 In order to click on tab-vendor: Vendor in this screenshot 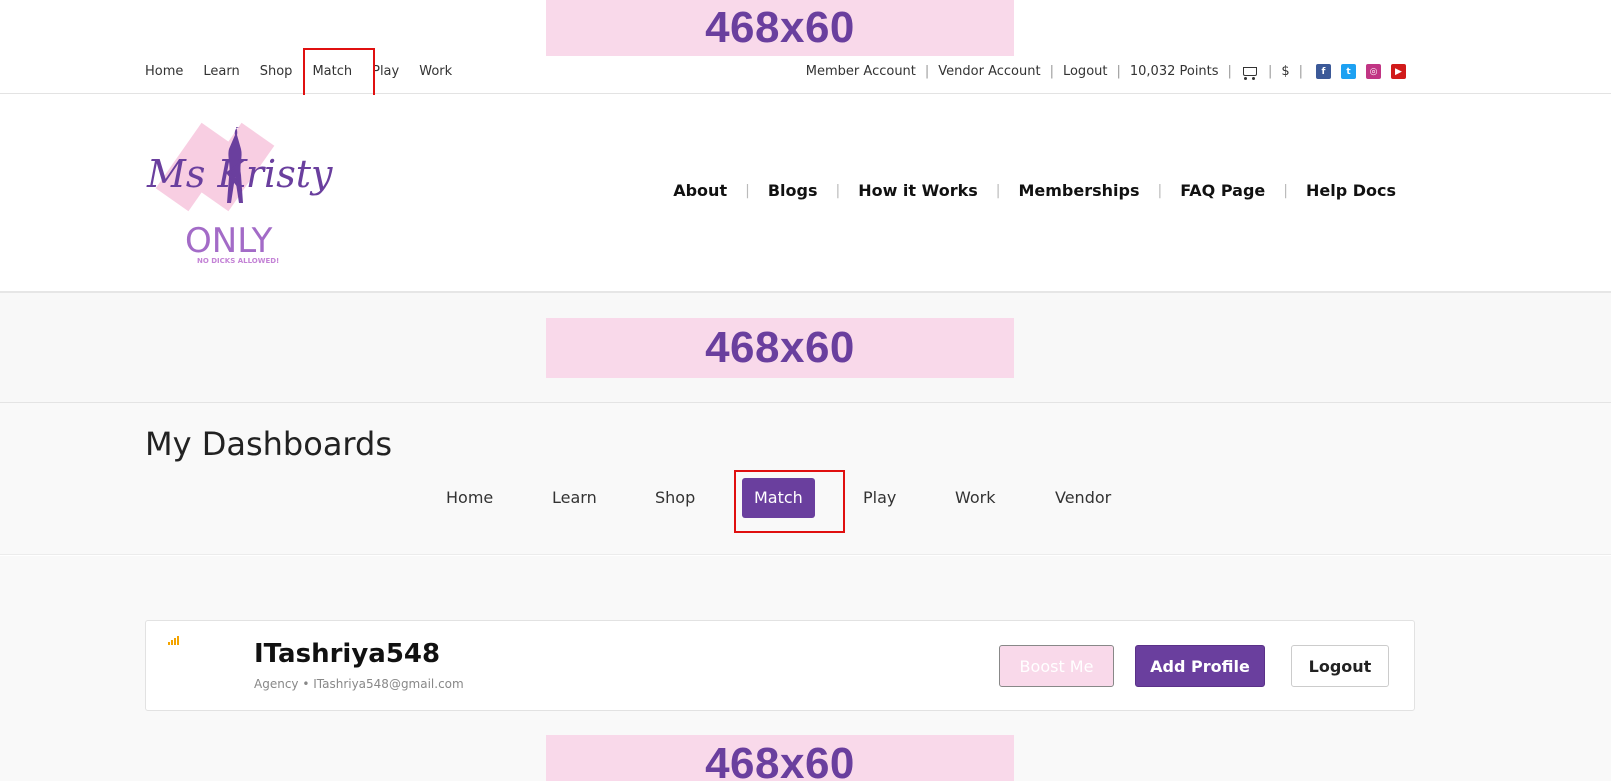, I will do `click(1083, 498)`.